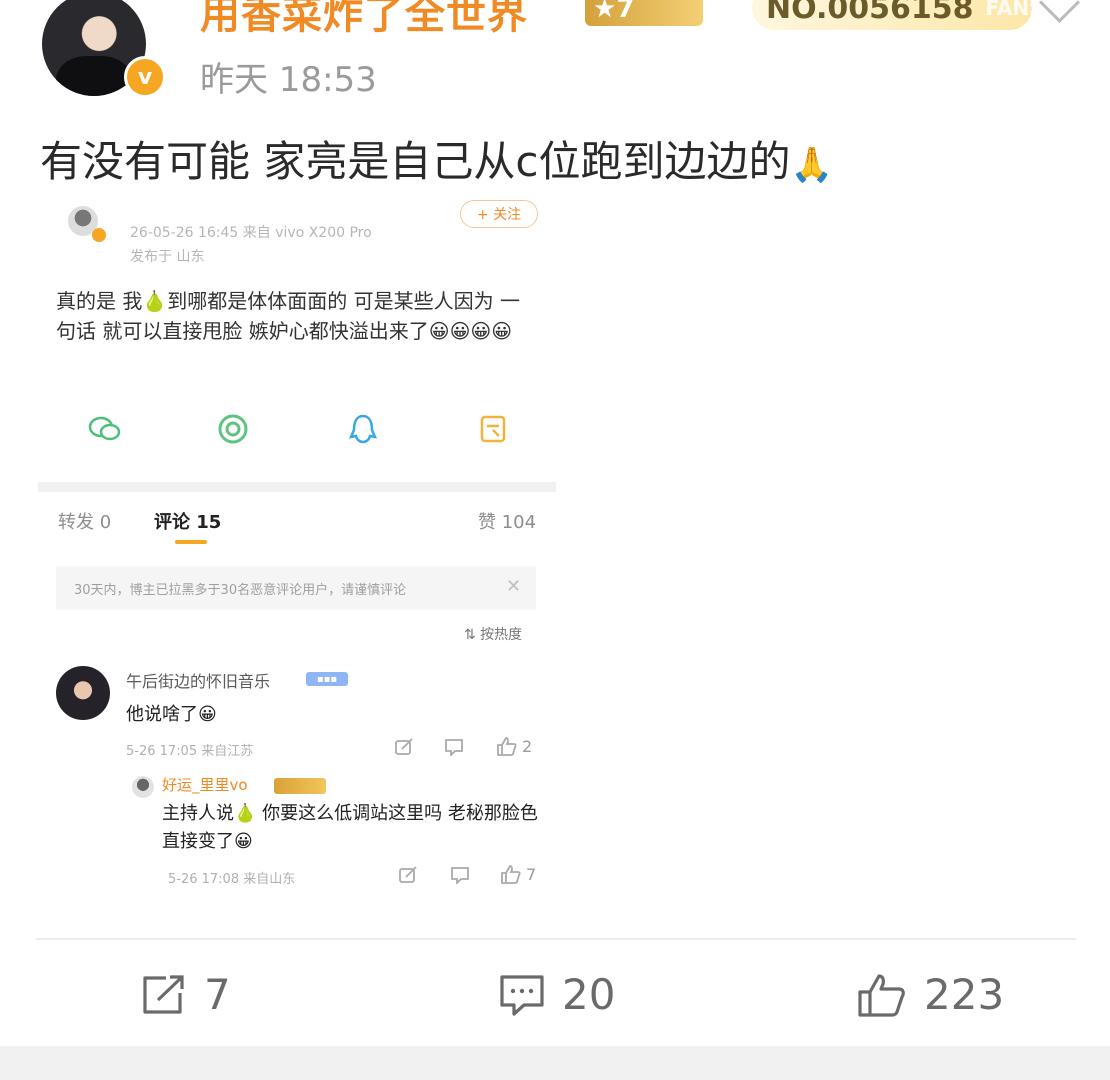  I want to click on embed-share-row, so click(297, 433).